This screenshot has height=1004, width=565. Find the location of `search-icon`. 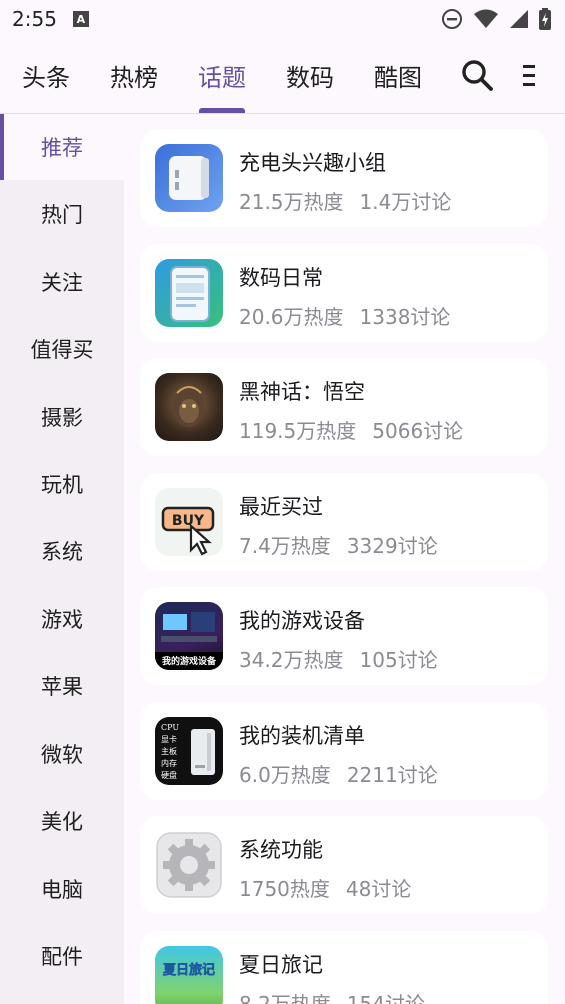

search-icon is located at coordinates (477, 75).